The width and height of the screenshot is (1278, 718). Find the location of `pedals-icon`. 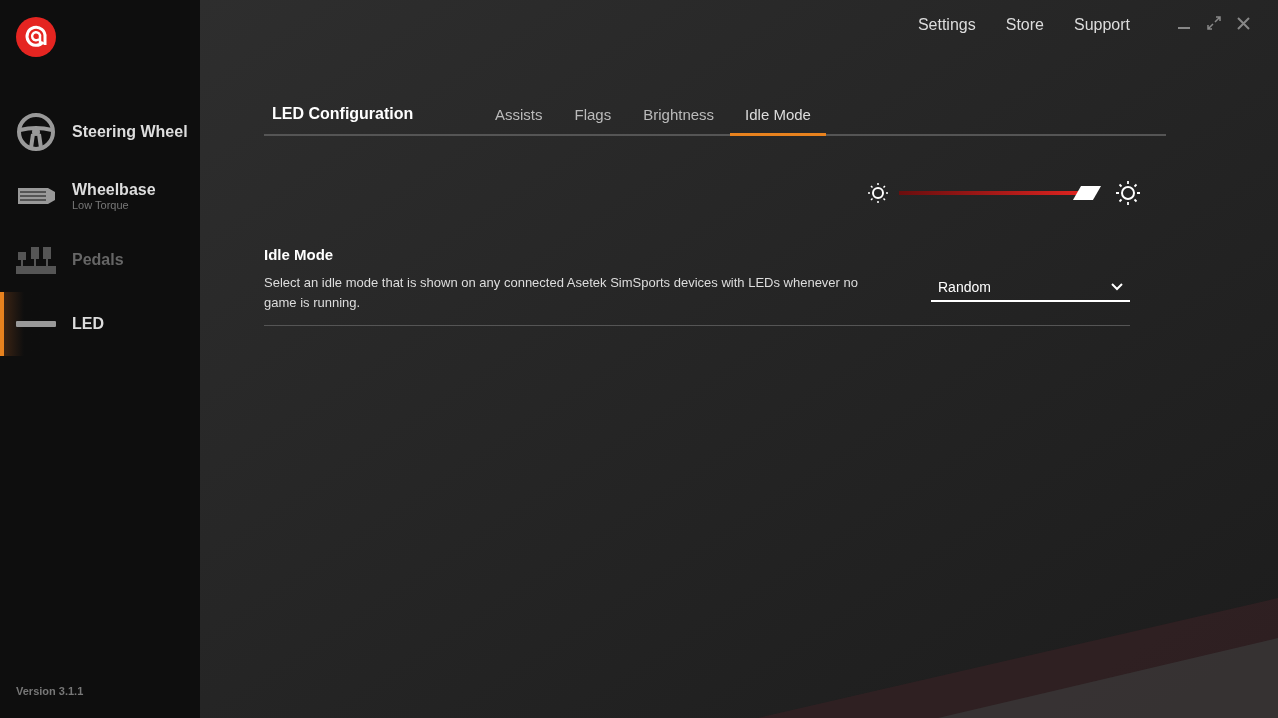

pedals-icon is located at coordinates (36, 260).